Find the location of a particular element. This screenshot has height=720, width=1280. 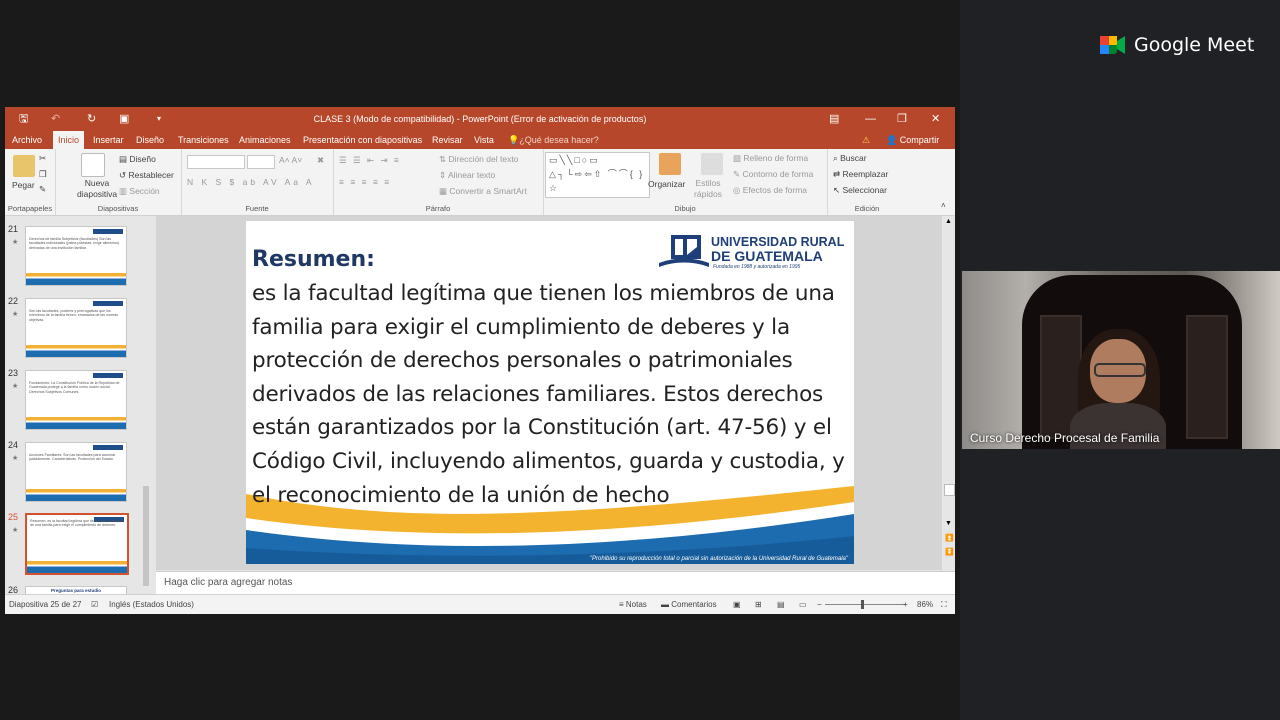

font-style-icons: N K S $ ab AV Aa A is located at coordinates (251, 182).